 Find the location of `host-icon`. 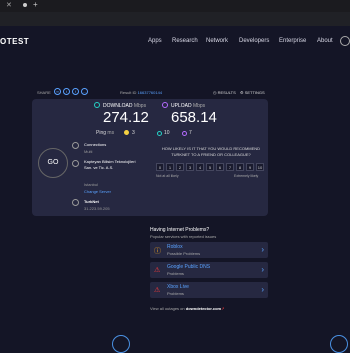

host-icon is located at coordinates (75, 202).